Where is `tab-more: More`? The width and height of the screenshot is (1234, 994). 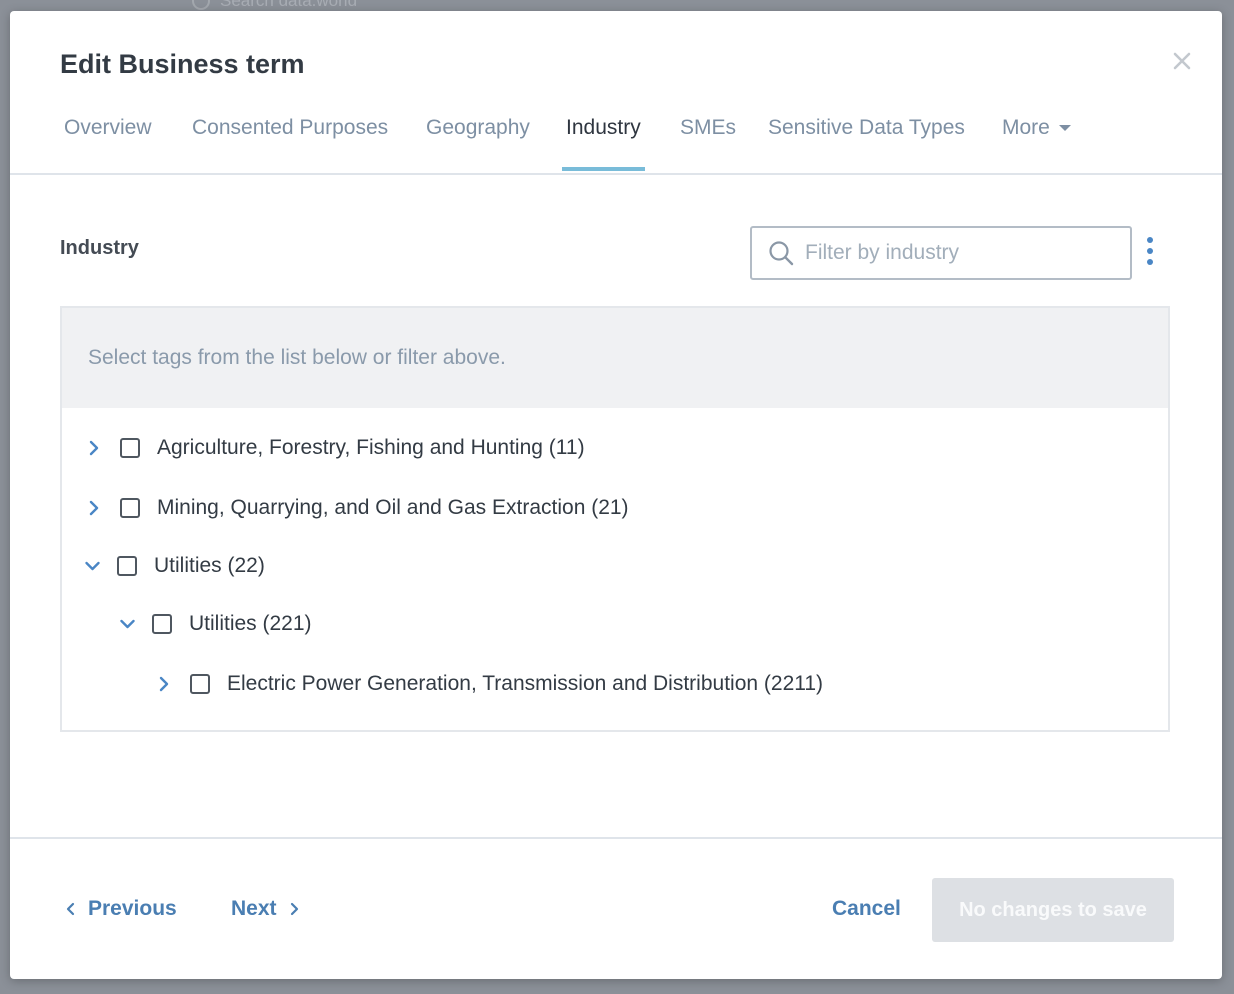 tab-more: More is located at coordinates (1036, 140).